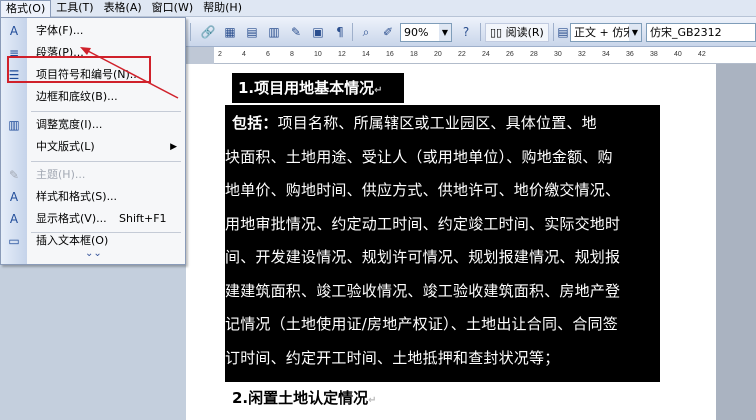  I want to click on ruler-tick-label: 38, so click(654, 54).